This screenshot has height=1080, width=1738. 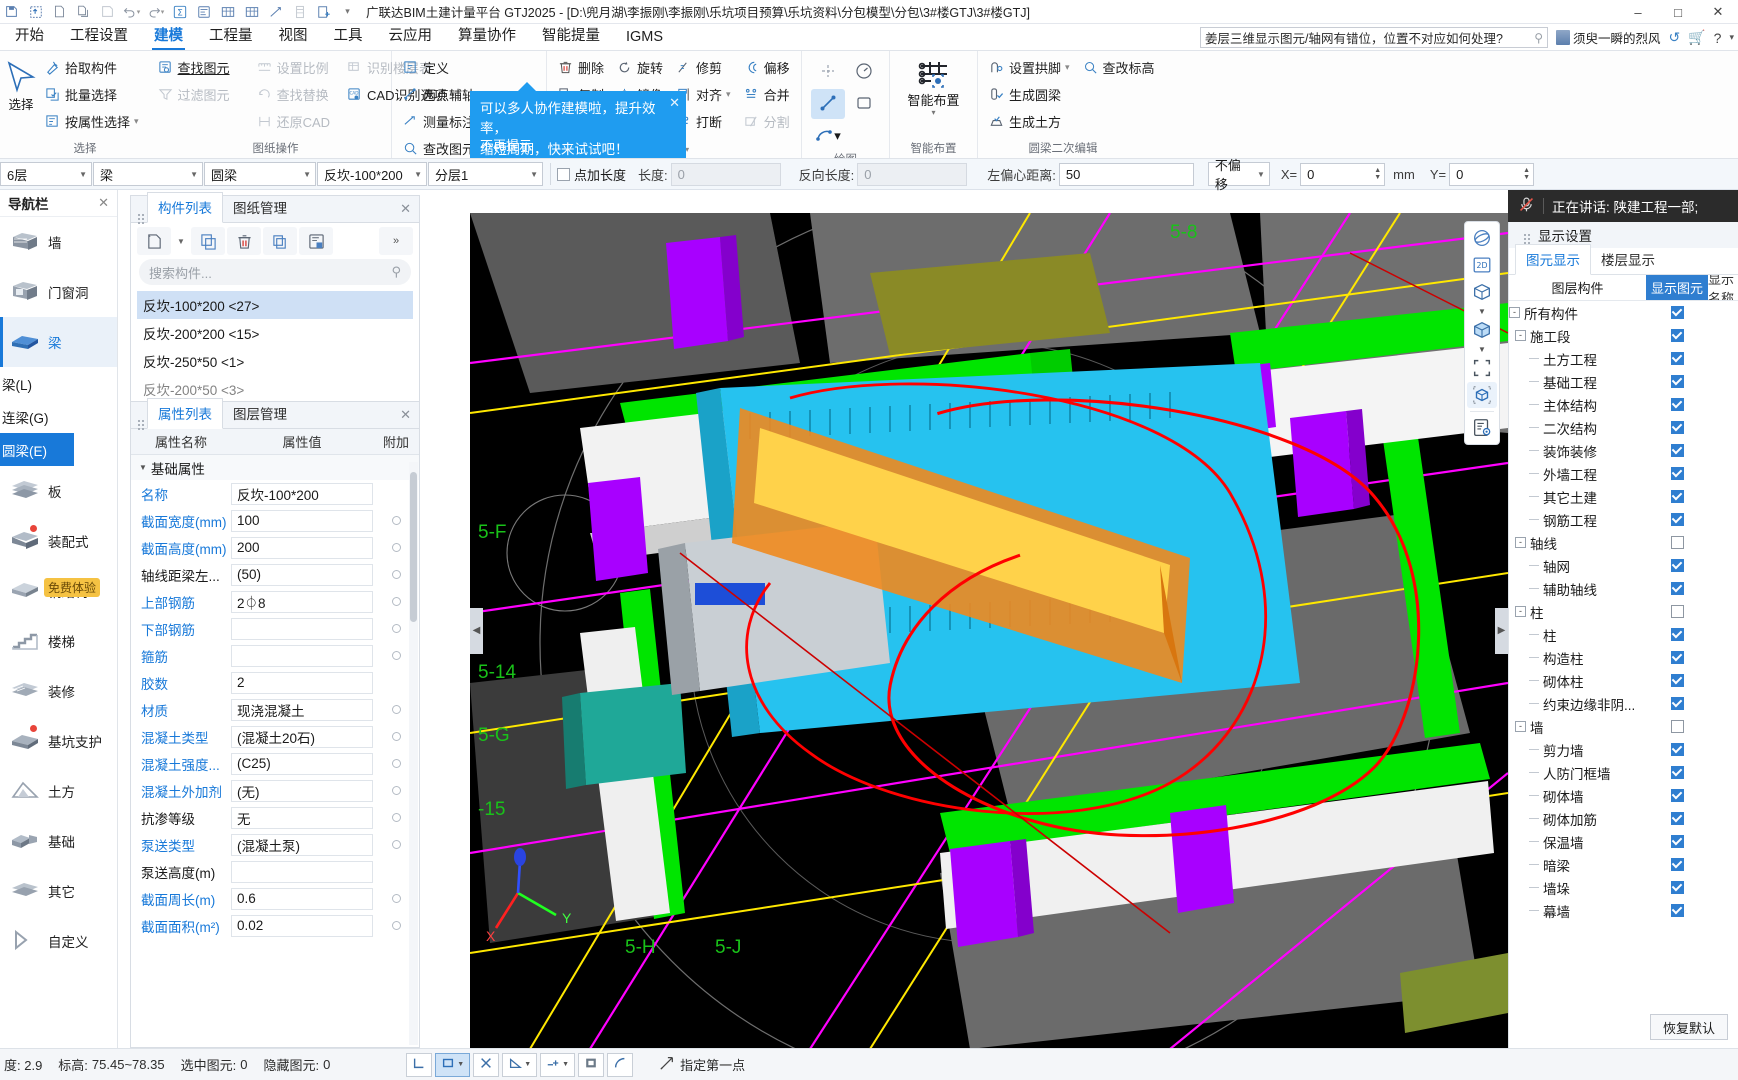 I want to click on component-select: 反坎-100*200 ▼, so click(x=372, y=174).